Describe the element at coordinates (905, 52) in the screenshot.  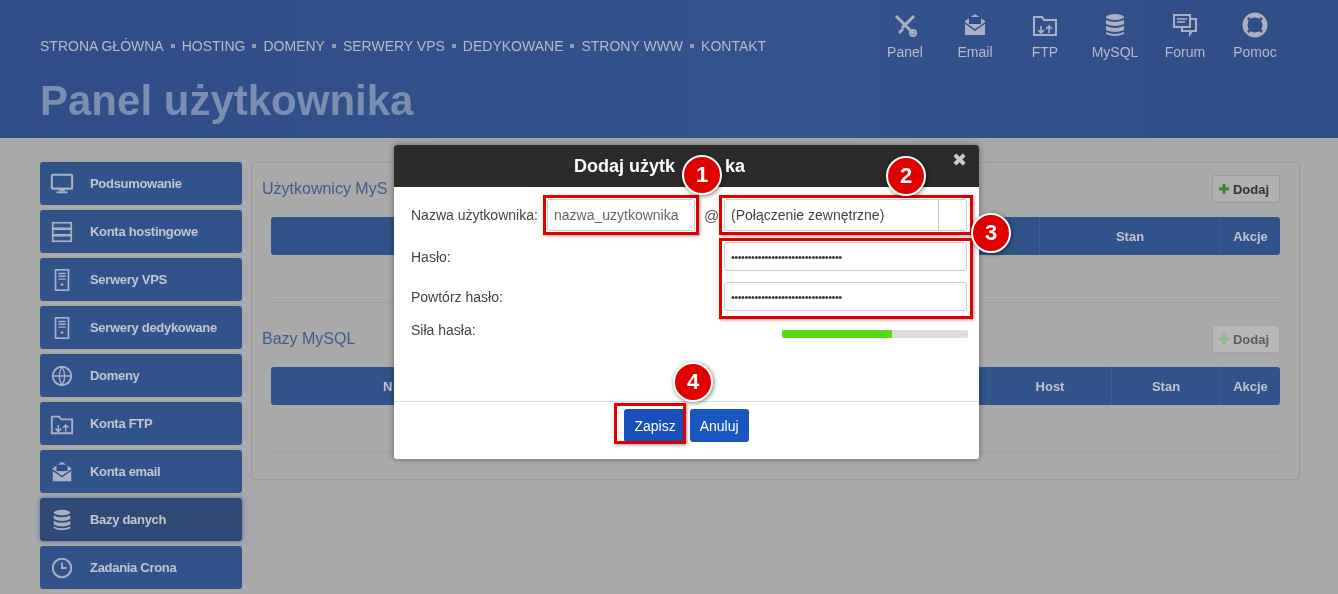
I see `shortcut-link: Panel` at that location.